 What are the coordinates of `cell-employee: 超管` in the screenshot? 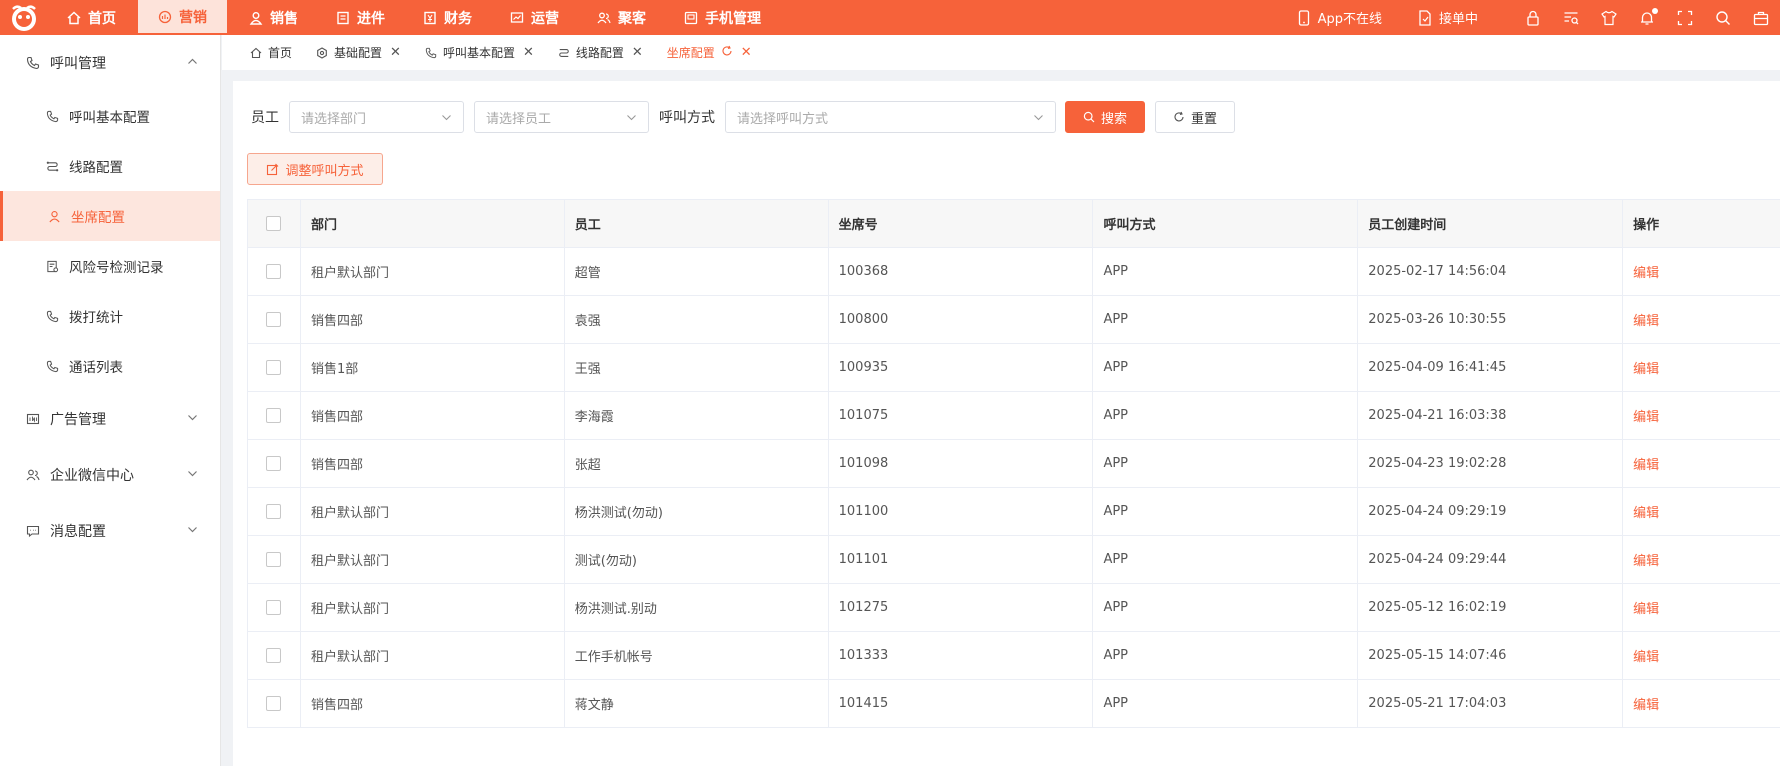 It's located at (697, 271).